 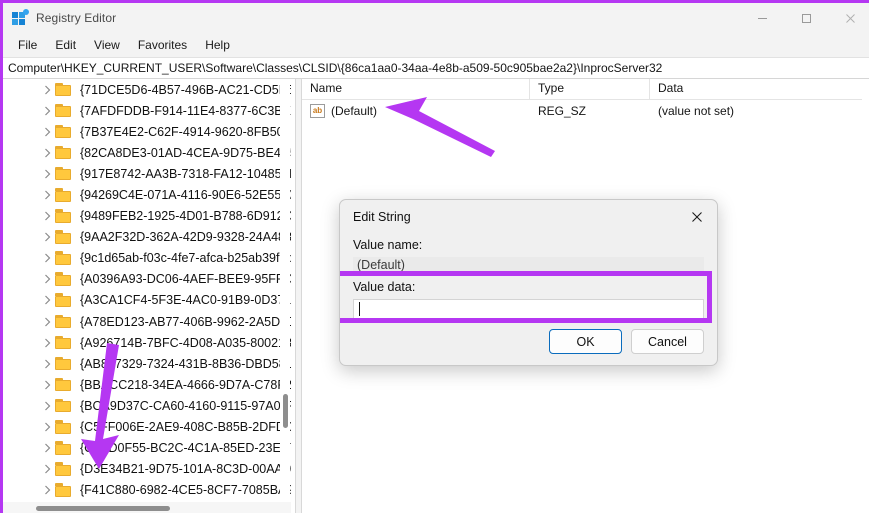 I want to click on tree-item-label: {9AA2F32D-362A-42D9-9328-24A483E2, so click(x=185, y=237).